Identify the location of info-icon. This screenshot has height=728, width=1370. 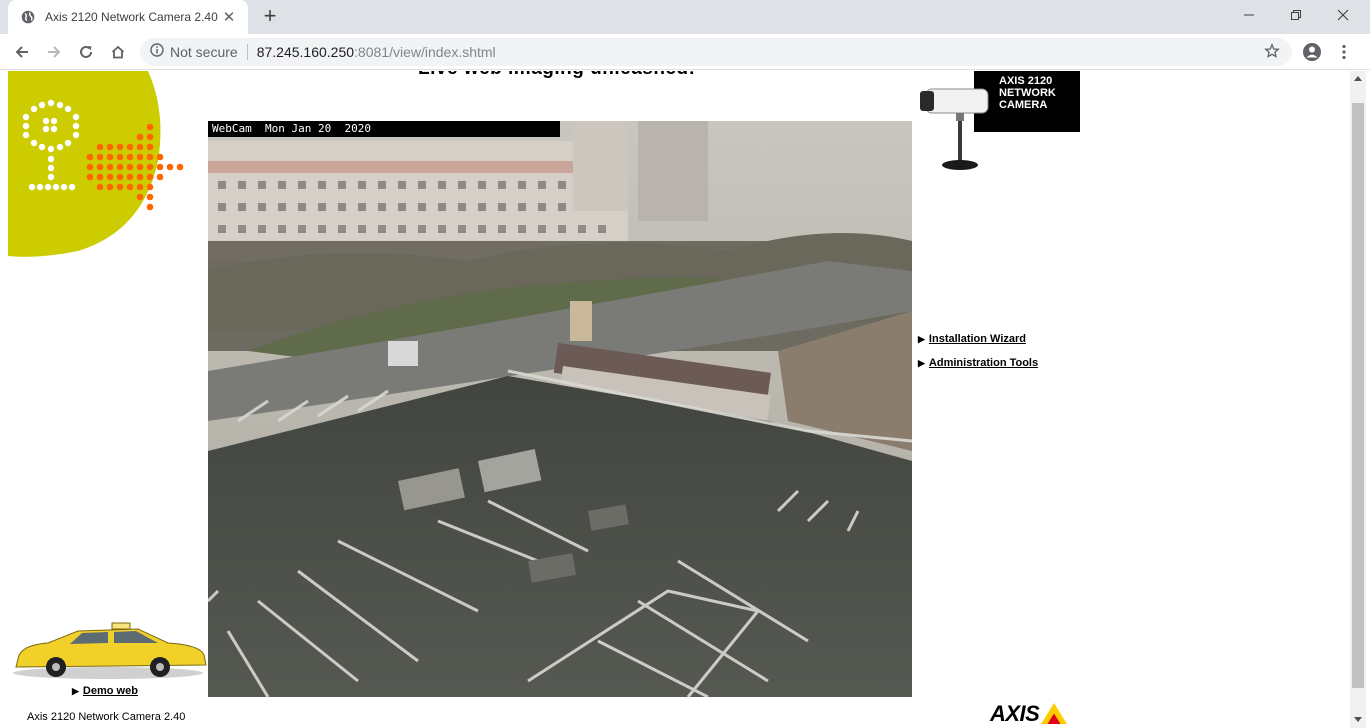
(157, 52).